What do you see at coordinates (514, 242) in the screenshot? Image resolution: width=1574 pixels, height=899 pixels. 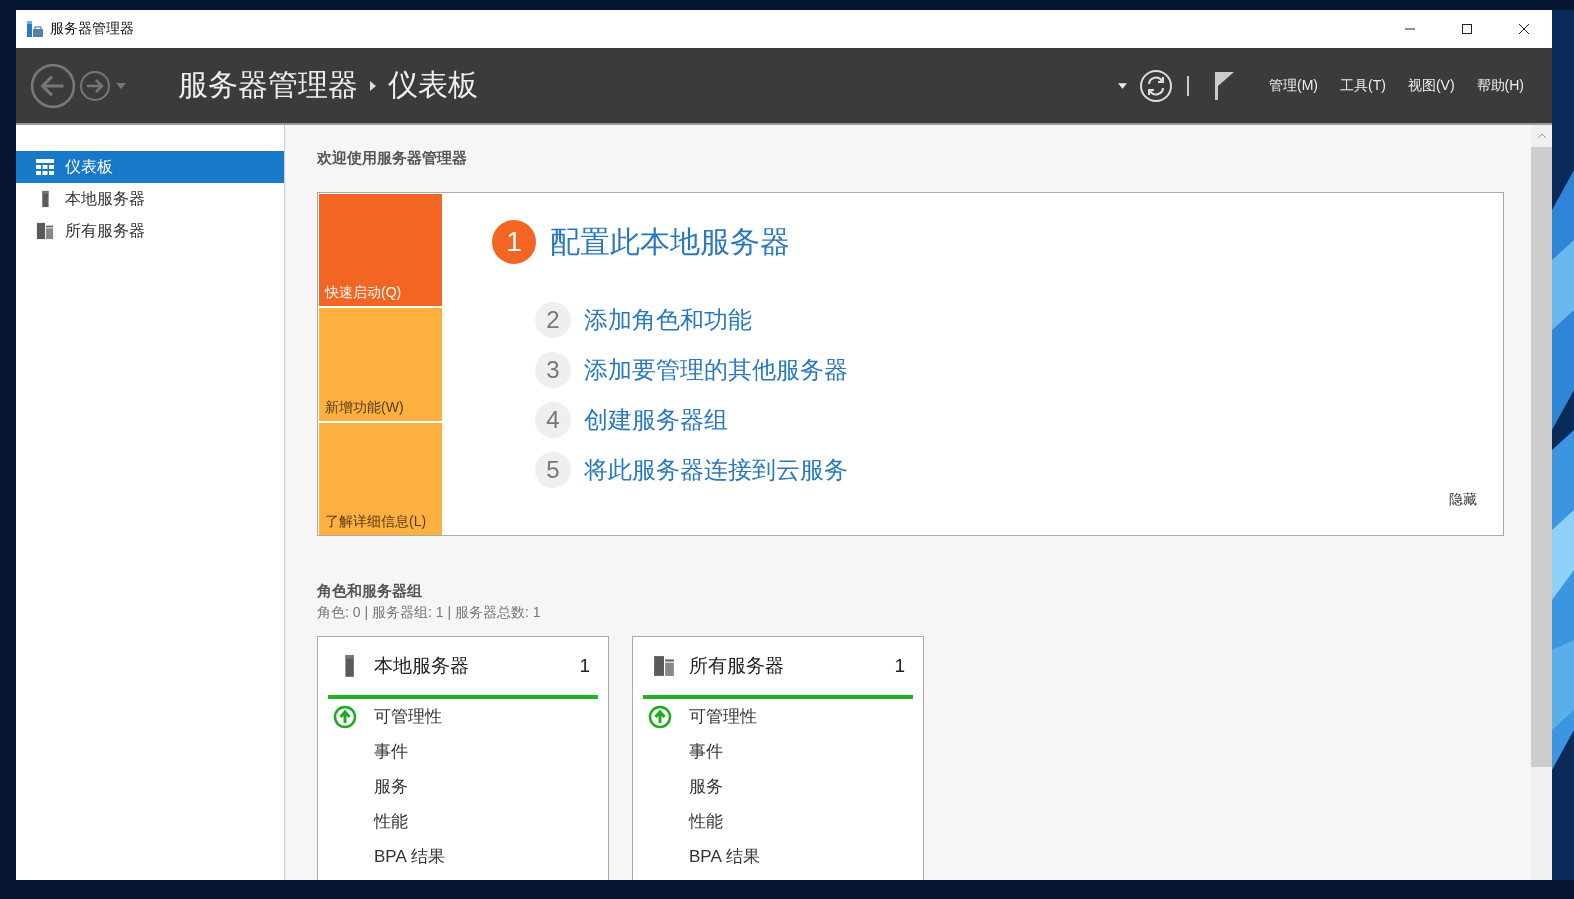 I see `step-number: 1` at bounding box center [514, 242].